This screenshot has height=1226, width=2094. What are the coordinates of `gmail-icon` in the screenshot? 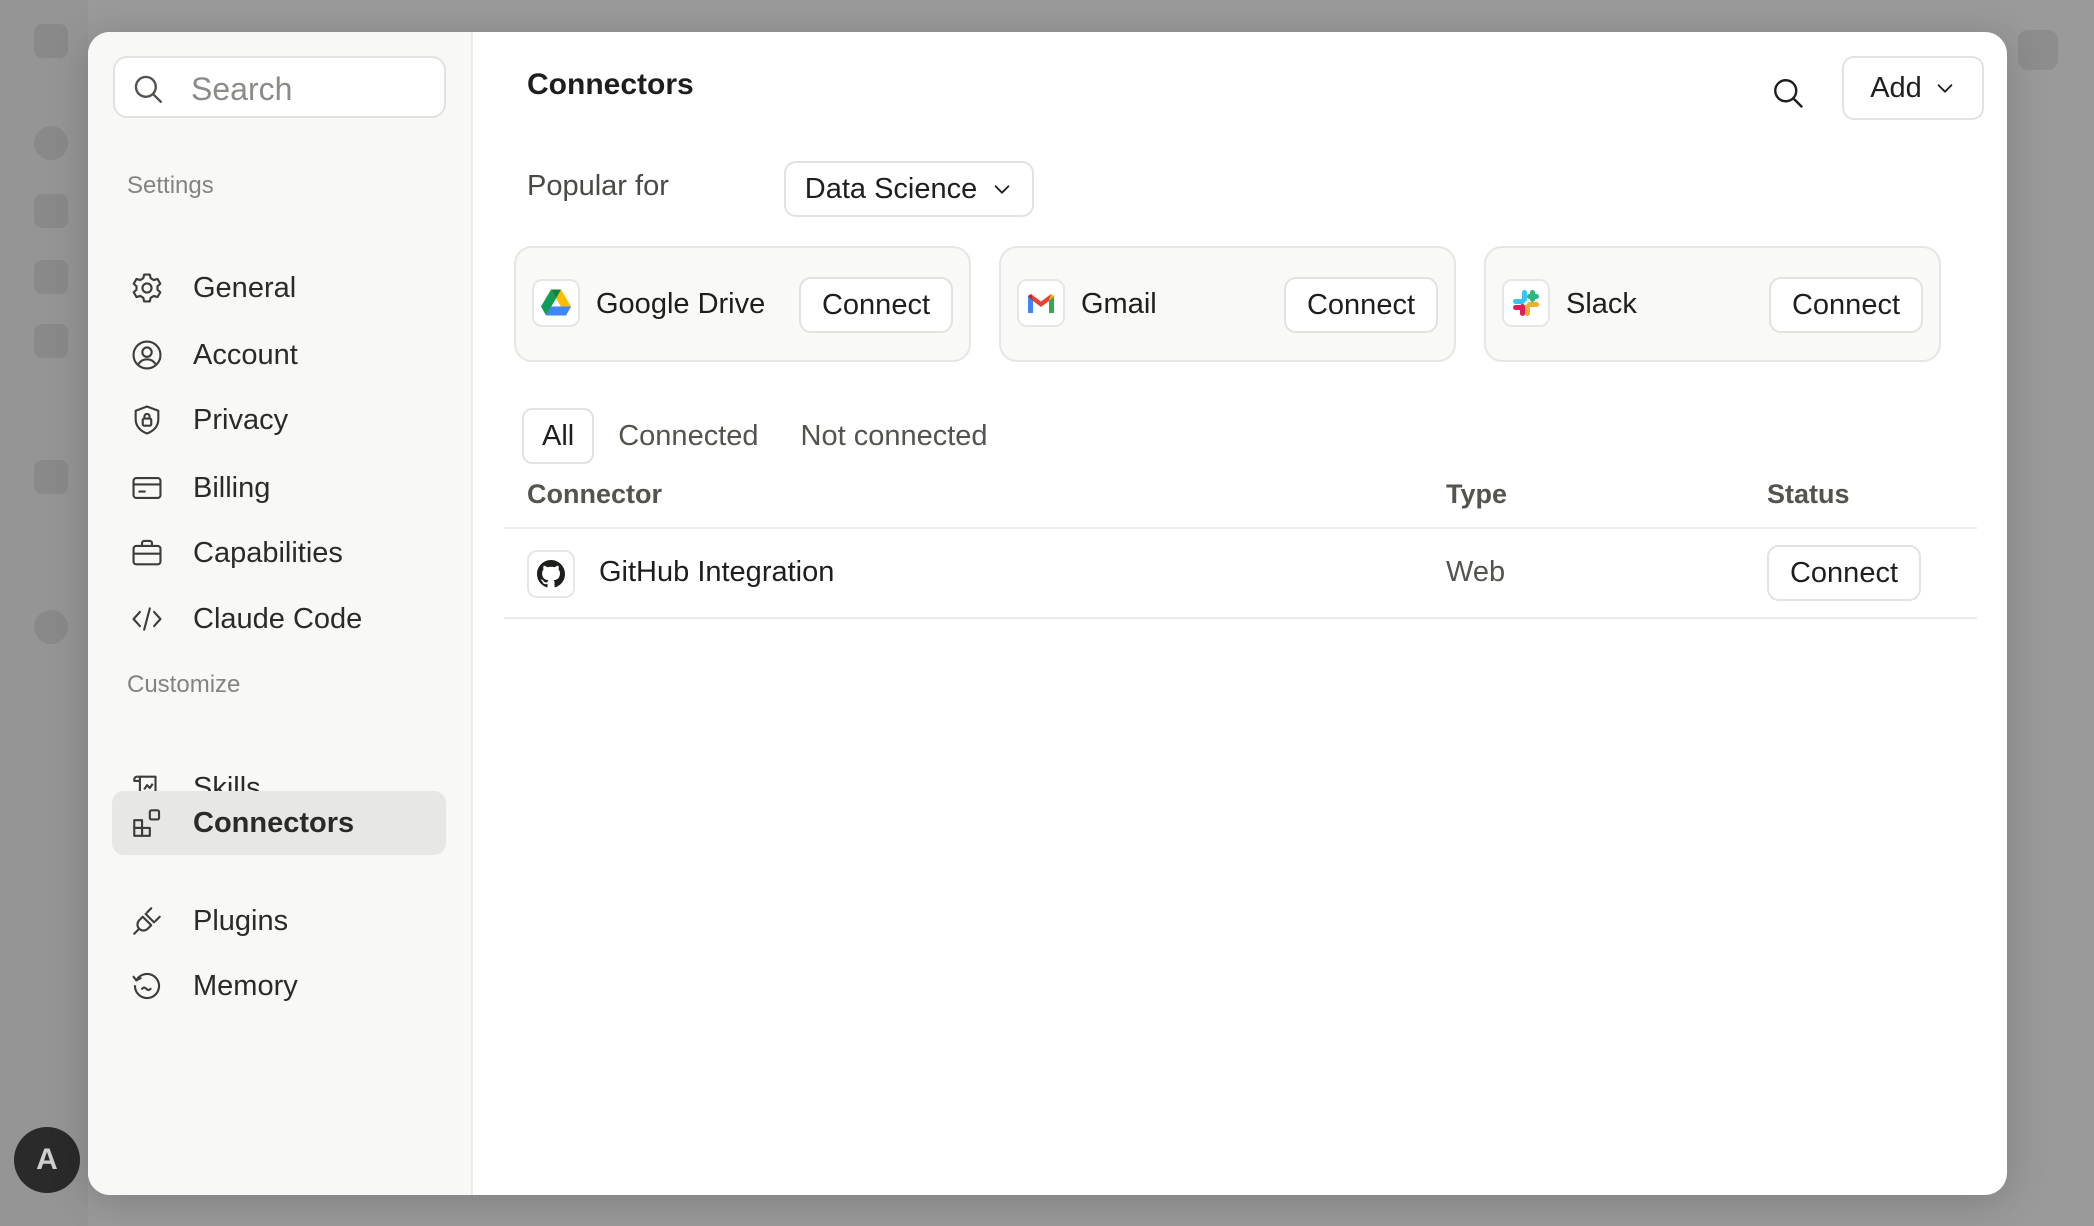 It's located at (1041, 303).